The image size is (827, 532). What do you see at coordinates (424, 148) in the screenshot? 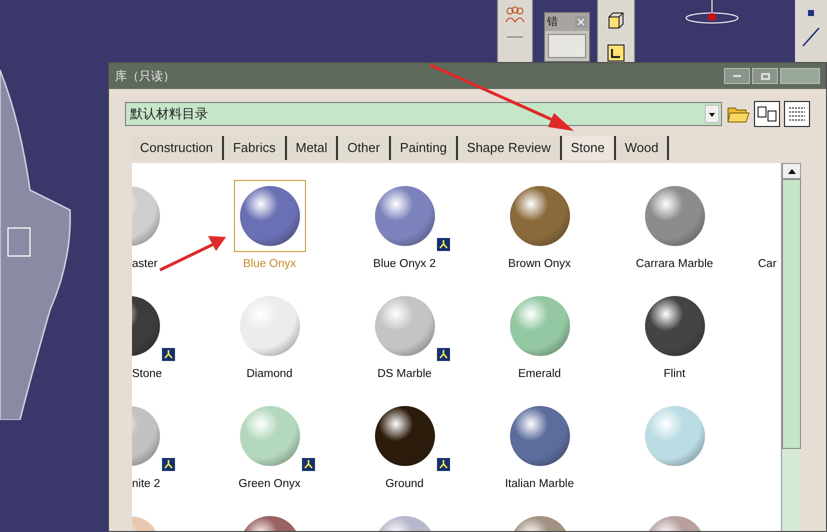
I see `tab: Painting` at bounding box center [424, 148].